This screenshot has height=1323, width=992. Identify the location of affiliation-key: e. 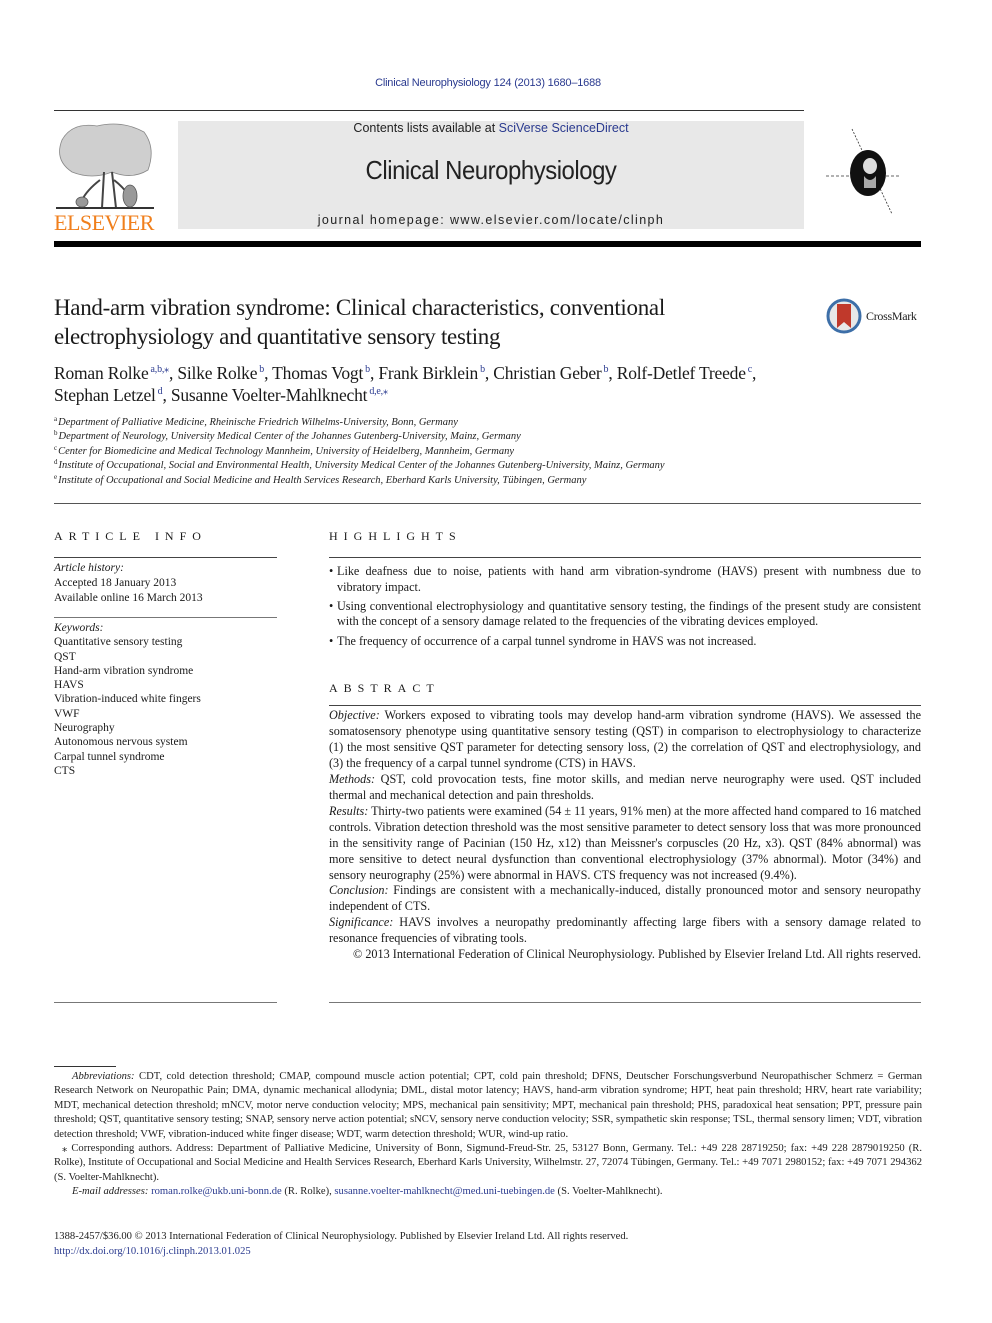
(56, 476).